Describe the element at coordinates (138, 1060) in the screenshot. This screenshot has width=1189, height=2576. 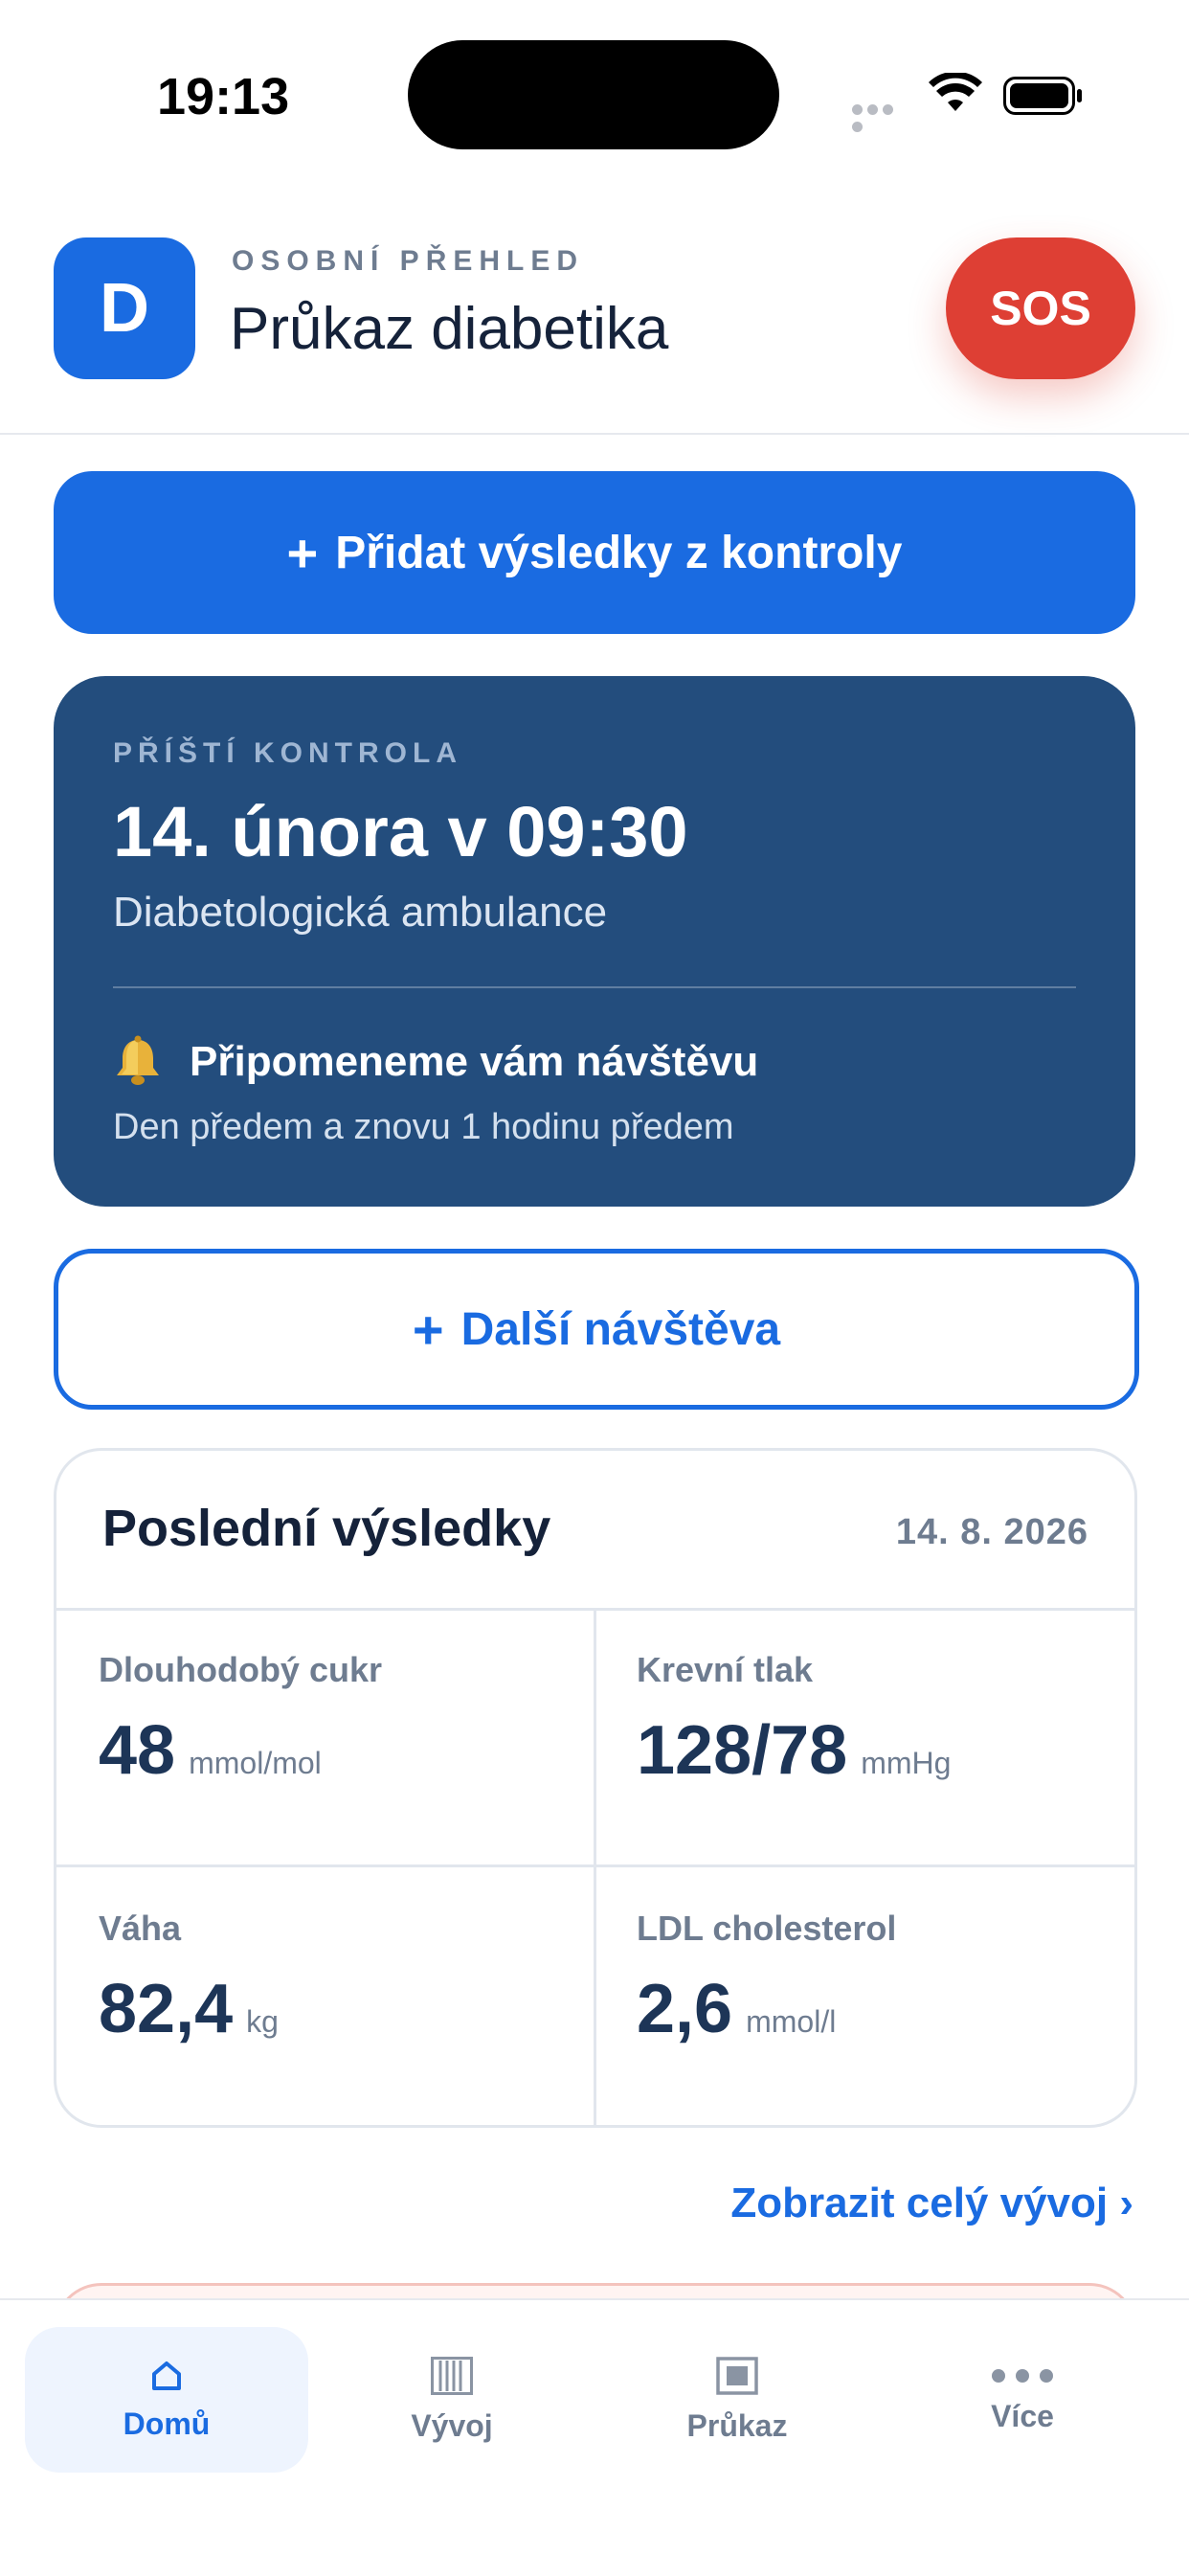
I see `bell-icon` at that location.